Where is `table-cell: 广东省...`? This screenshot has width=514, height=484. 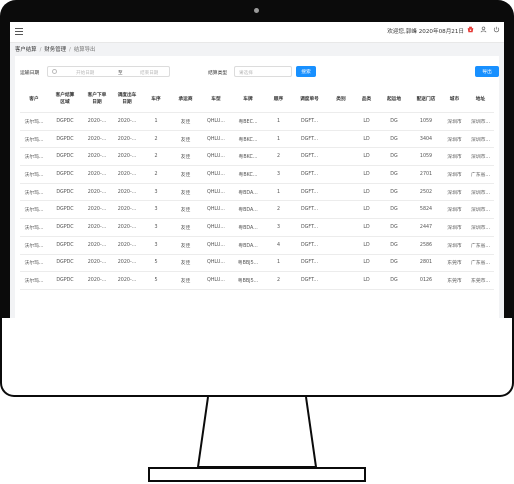 table-cell: 广东省... is located at coordinates (480, 263).